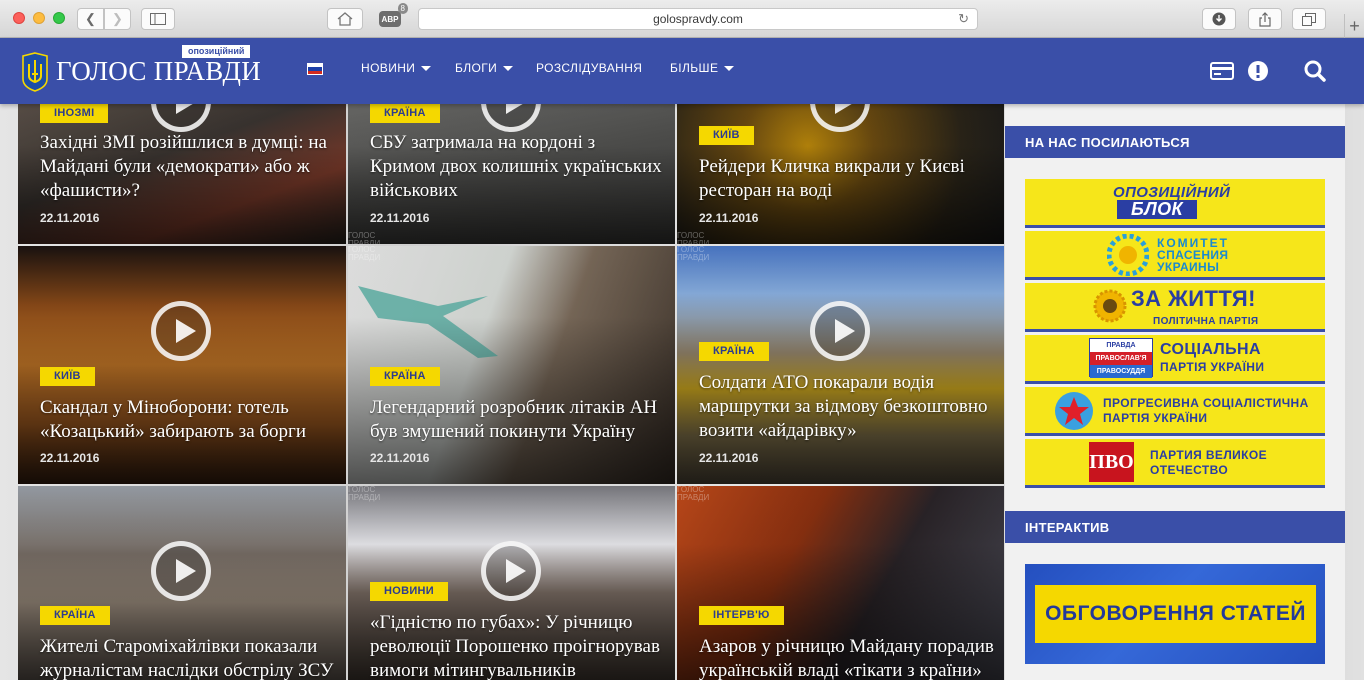  I want to click on trident-icon, so click(35, 72).